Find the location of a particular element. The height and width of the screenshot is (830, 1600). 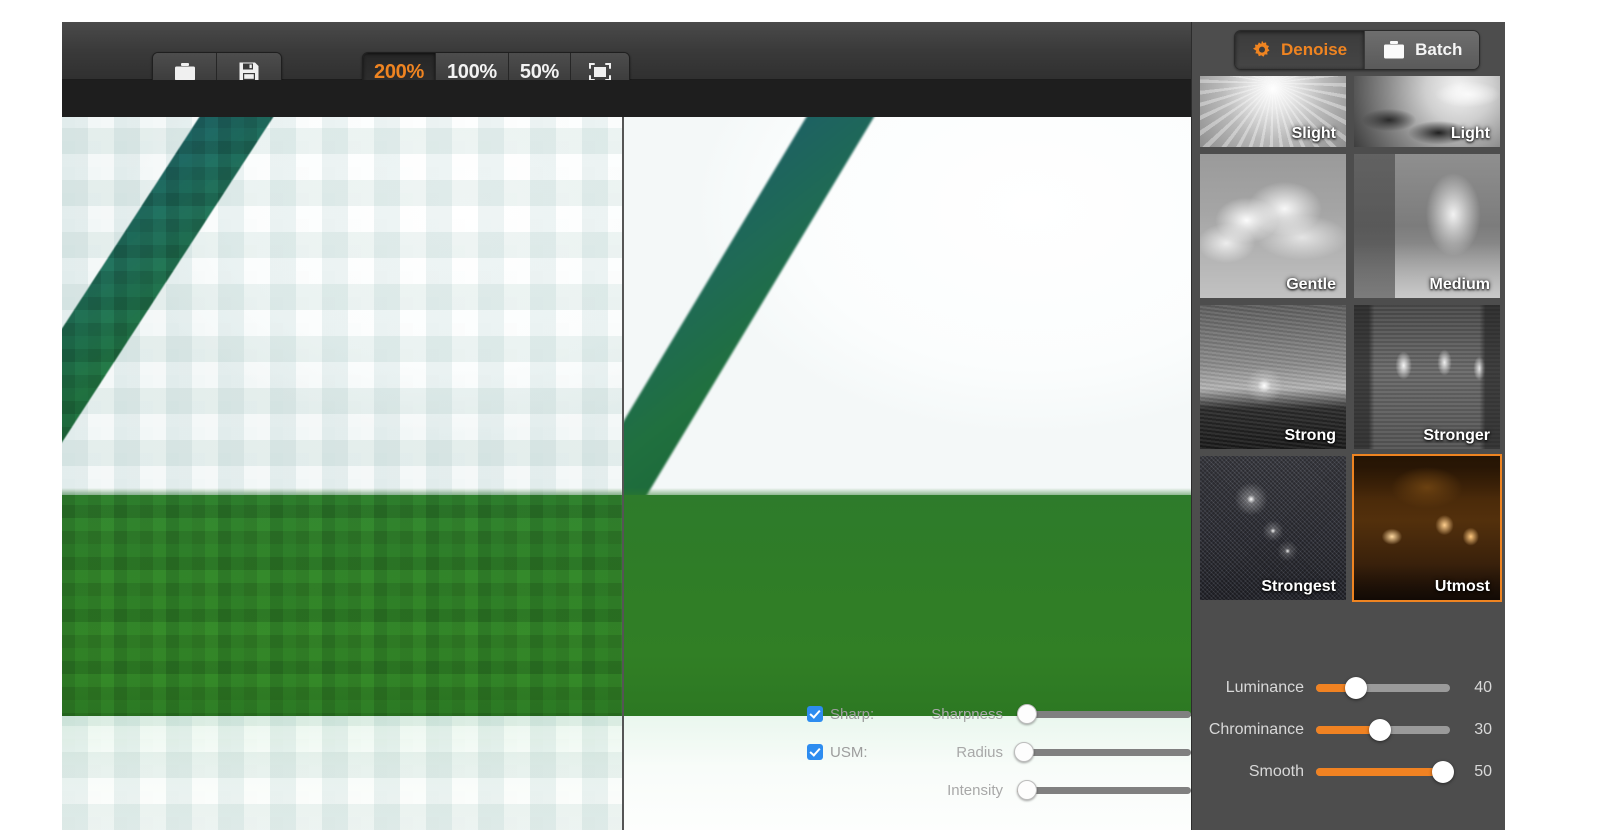

tab-denoise: Denoise is located at coordinates (1300, 50).